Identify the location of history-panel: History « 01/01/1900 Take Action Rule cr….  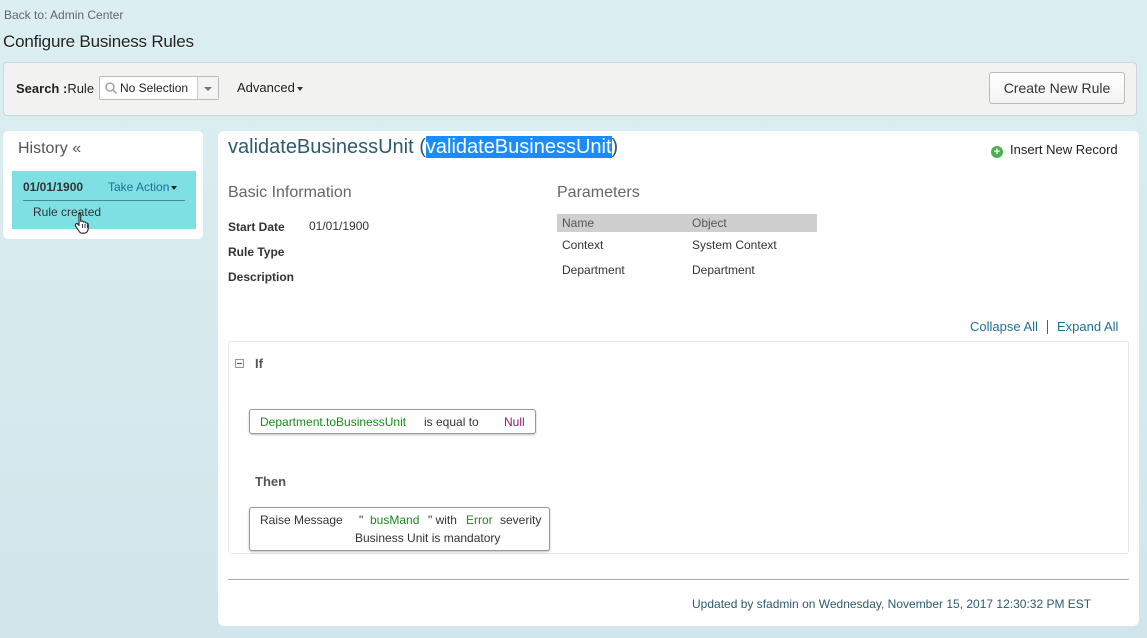
(103, 185).